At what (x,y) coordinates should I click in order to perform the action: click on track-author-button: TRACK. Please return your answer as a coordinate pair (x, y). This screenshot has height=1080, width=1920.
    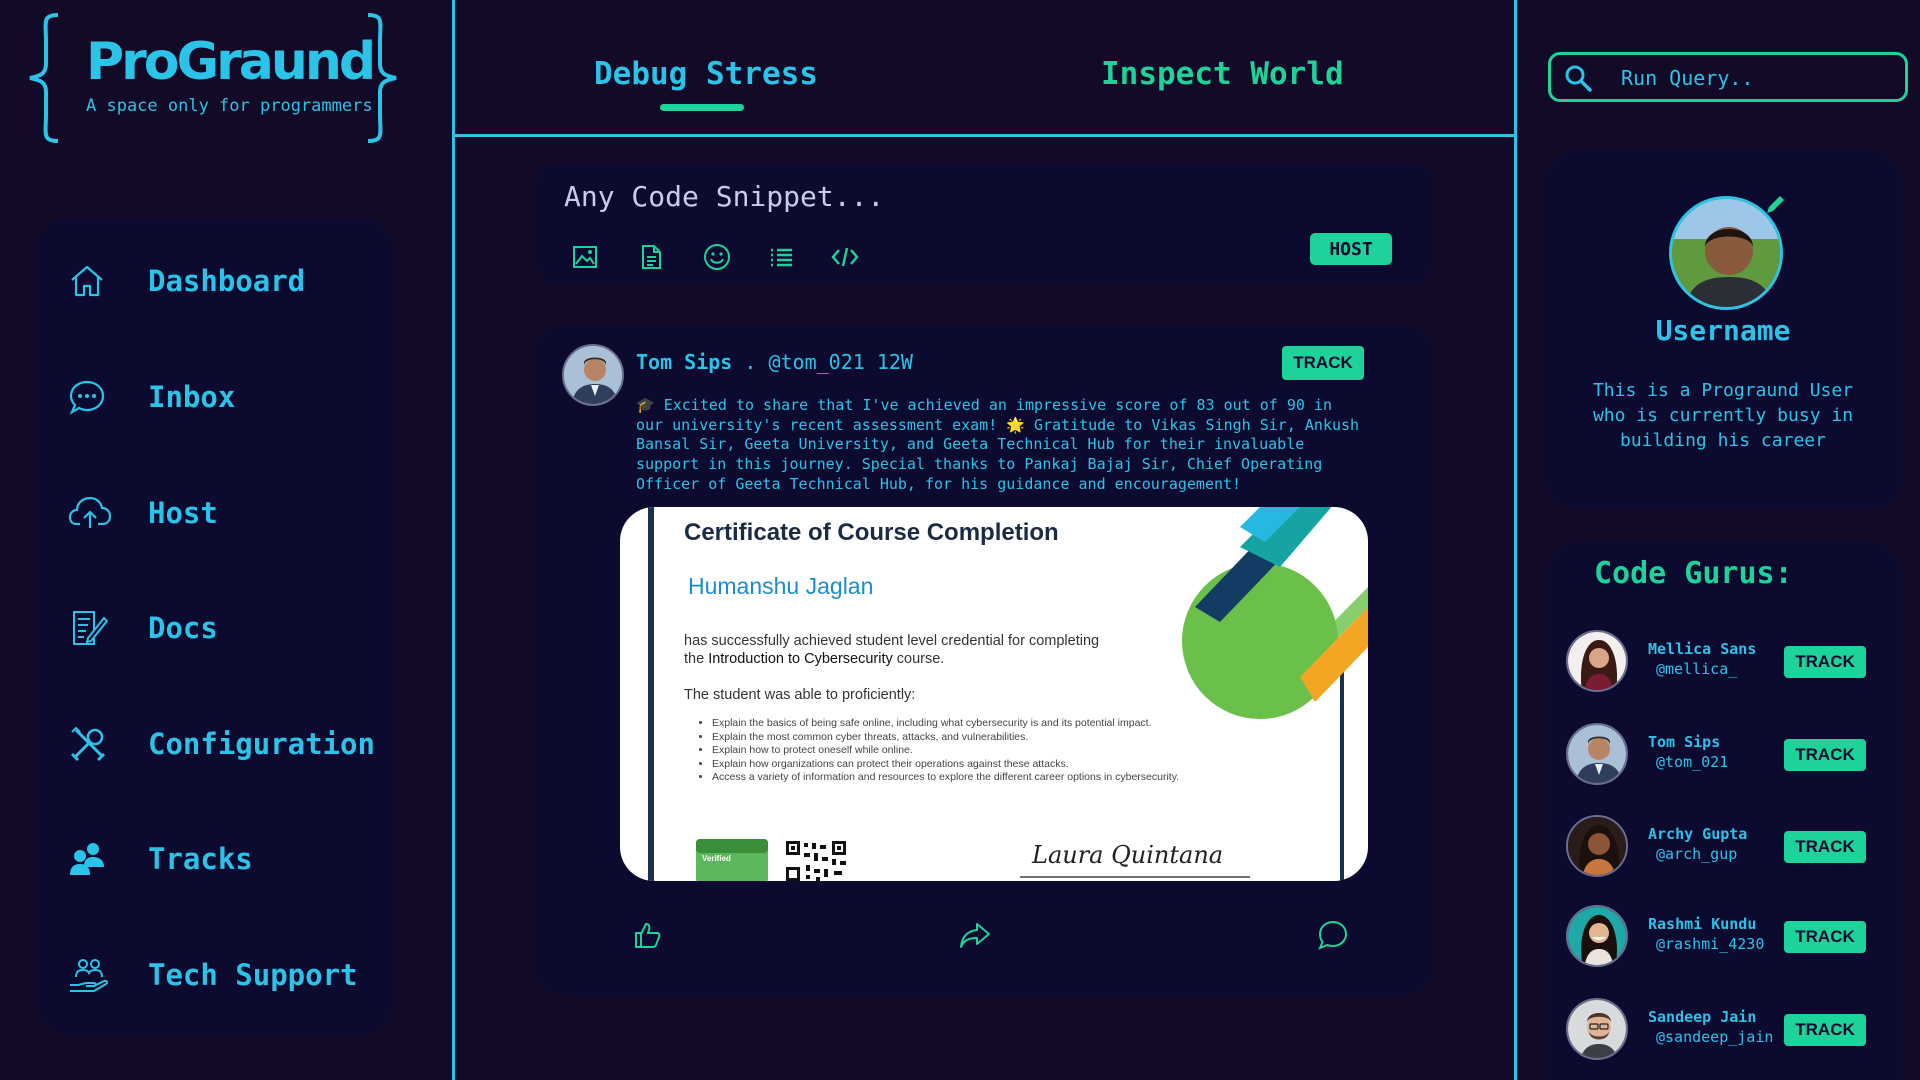
    Looking at the image, I should click on (1323, 363).